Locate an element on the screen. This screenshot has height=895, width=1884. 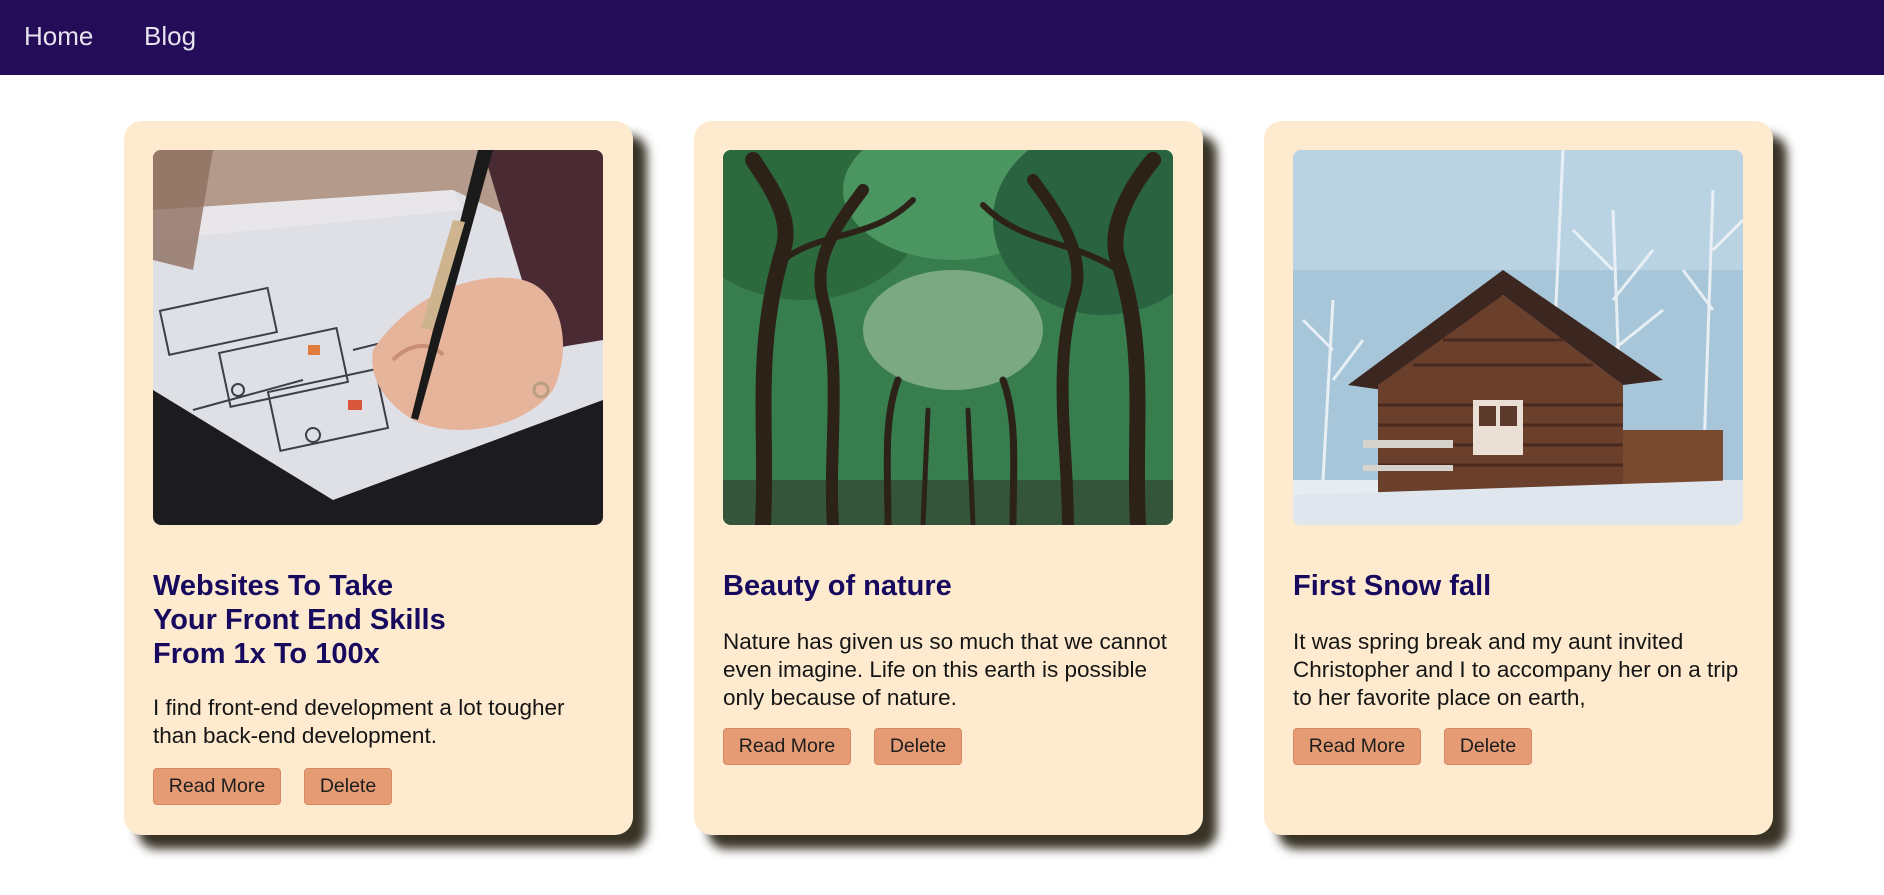
nav-link-home: Home is located at coordinates (58, 36).